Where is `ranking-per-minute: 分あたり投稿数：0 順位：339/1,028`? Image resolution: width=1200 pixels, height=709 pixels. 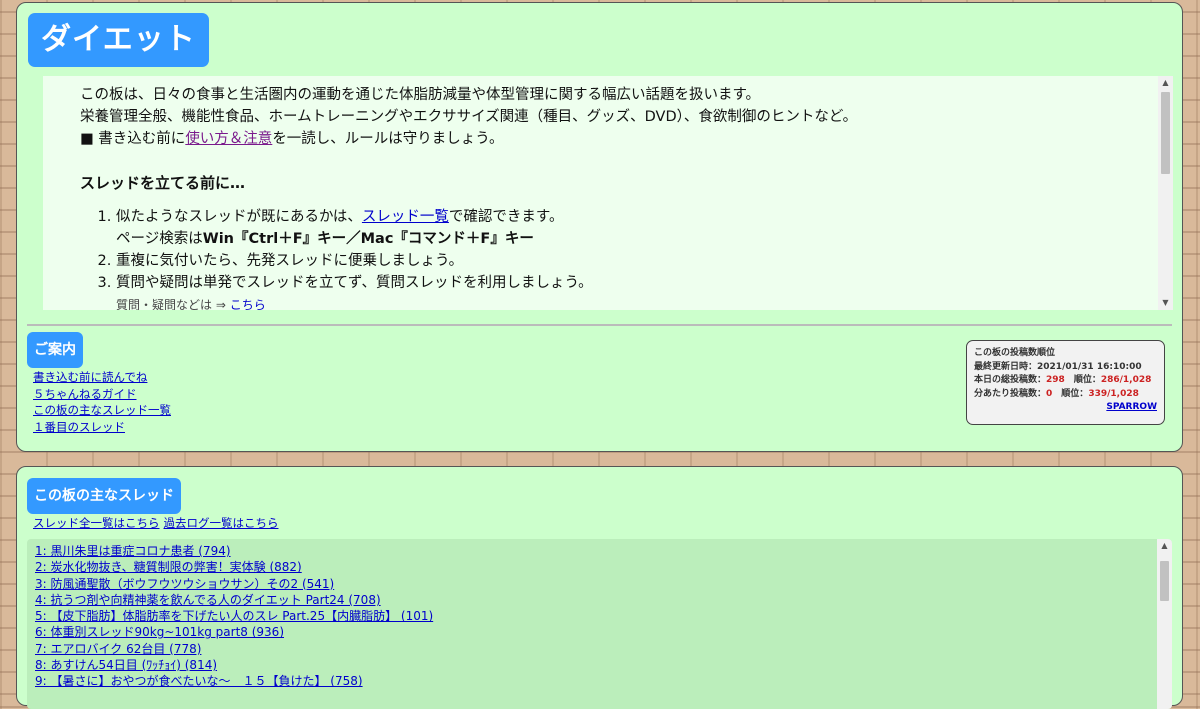
ranking-per-minute: 分あたり投稿数：0 順位：339/1,028 is located at coordinates (1065, 395).